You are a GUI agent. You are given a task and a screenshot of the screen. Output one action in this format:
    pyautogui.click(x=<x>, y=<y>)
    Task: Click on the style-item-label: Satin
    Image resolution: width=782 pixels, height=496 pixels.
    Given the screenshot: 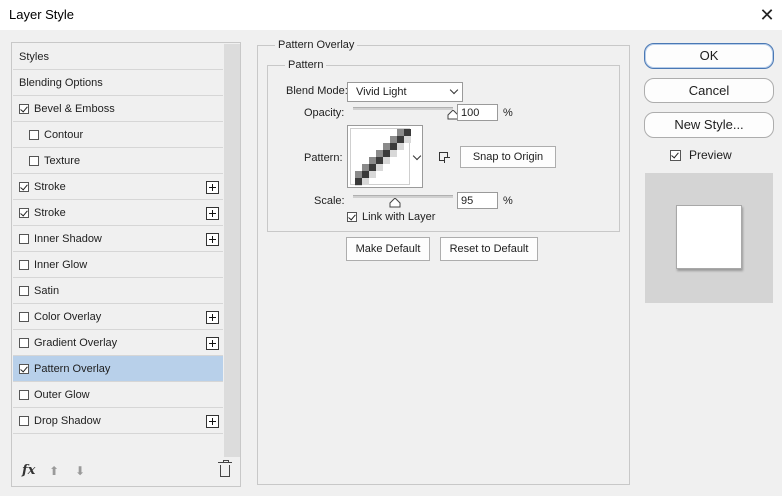 What is the action you would take?
    pyautogui.click(x=47, y=290)
    